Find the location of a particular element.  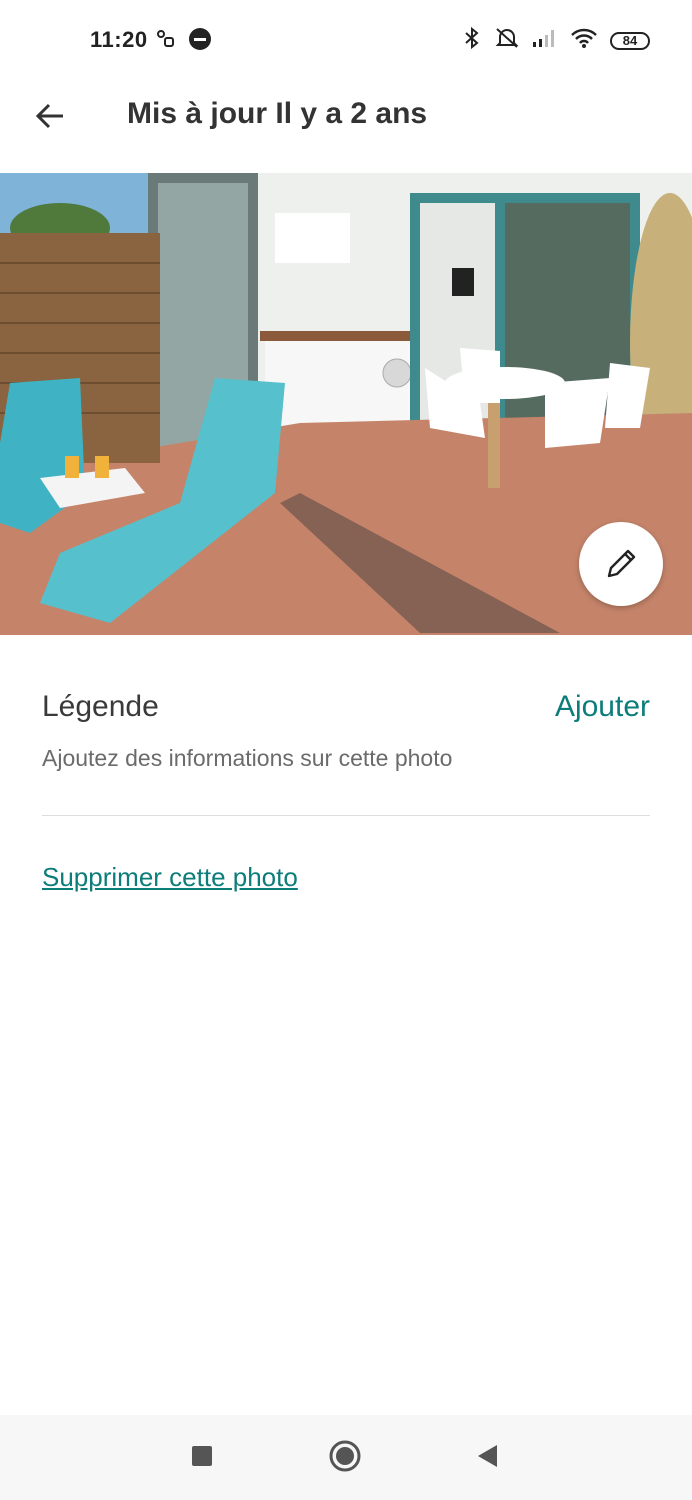

pencil-icon is located at coordinates (621, 564).